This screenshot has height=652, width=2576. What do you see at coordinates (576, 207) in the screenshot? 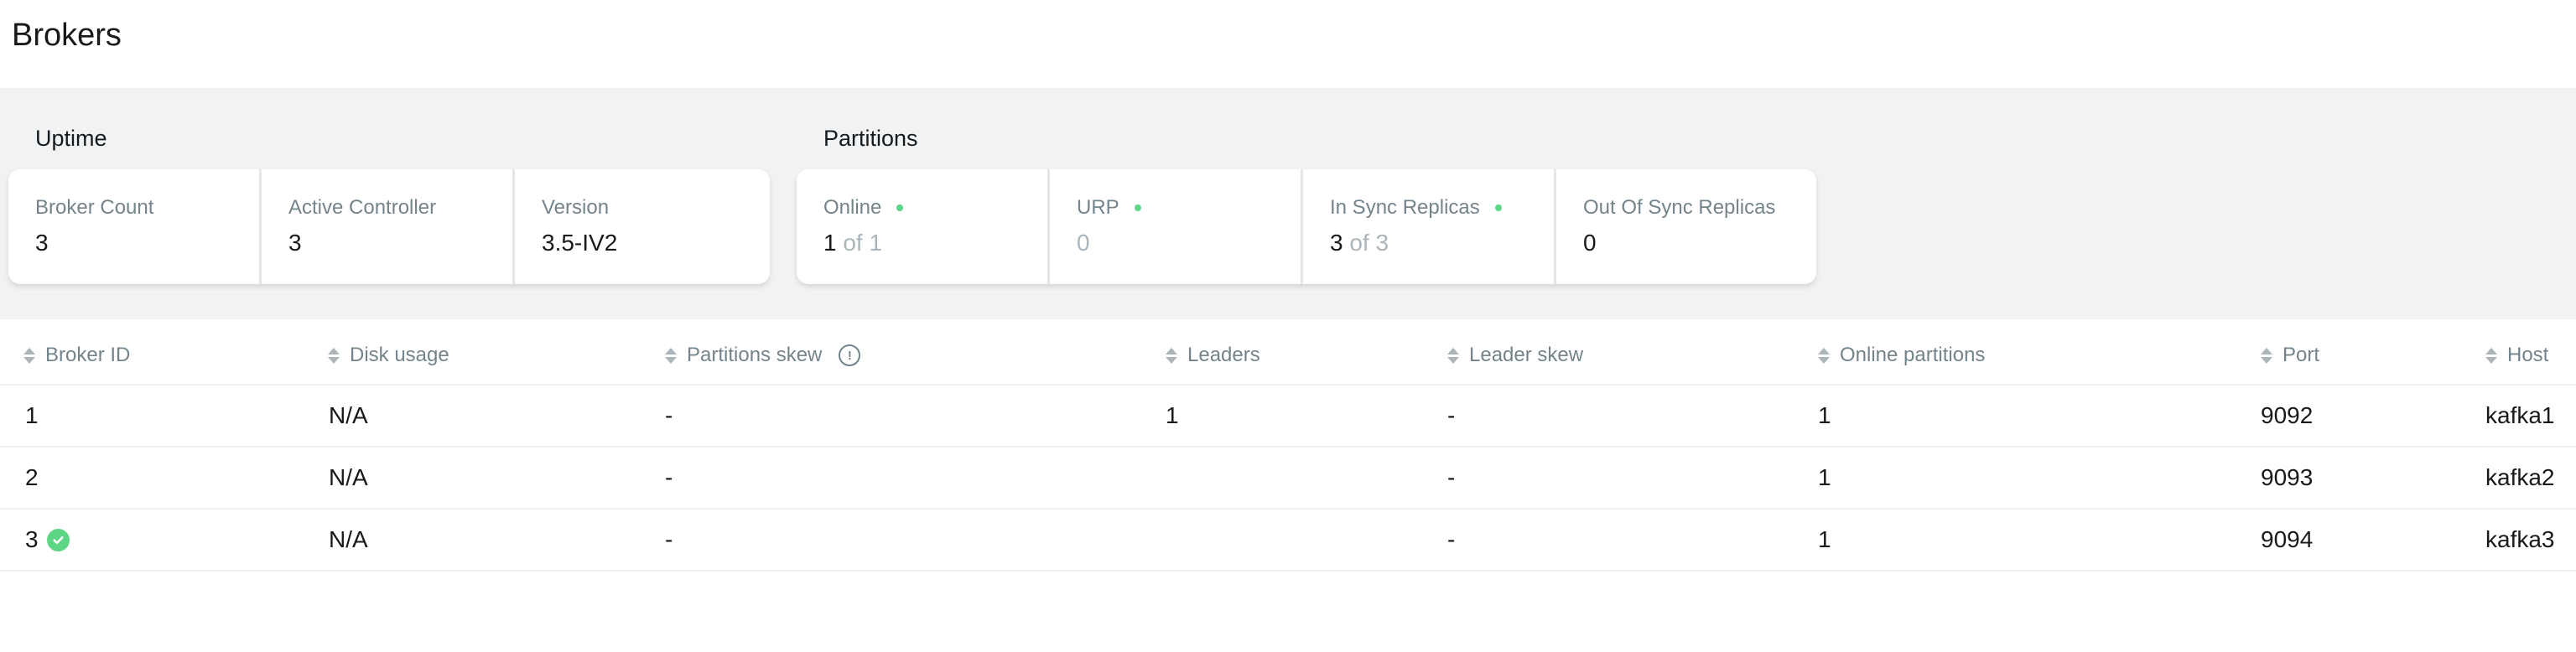
I see `card-label: Version` at bounding box center [576, 207].